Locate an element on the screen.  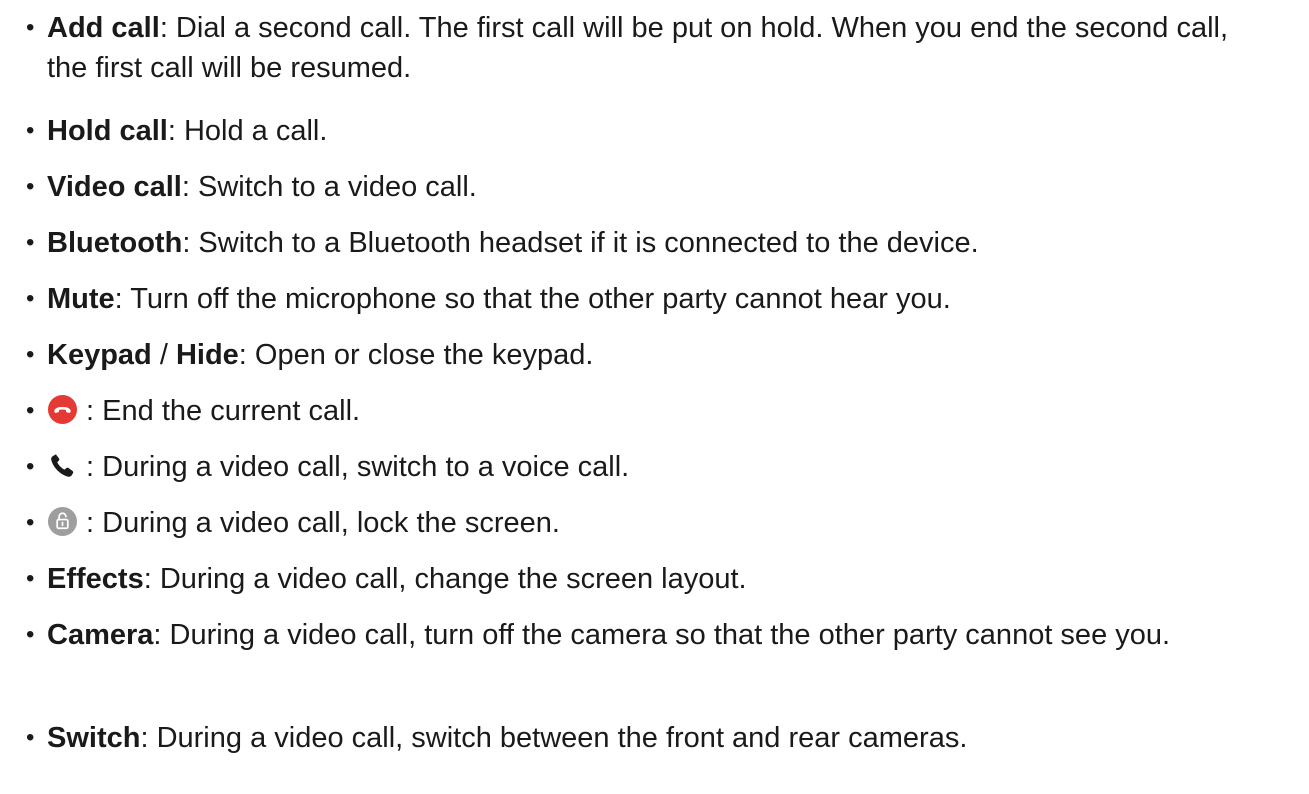
term-hide: Hide is located at coordinates (207, 355).